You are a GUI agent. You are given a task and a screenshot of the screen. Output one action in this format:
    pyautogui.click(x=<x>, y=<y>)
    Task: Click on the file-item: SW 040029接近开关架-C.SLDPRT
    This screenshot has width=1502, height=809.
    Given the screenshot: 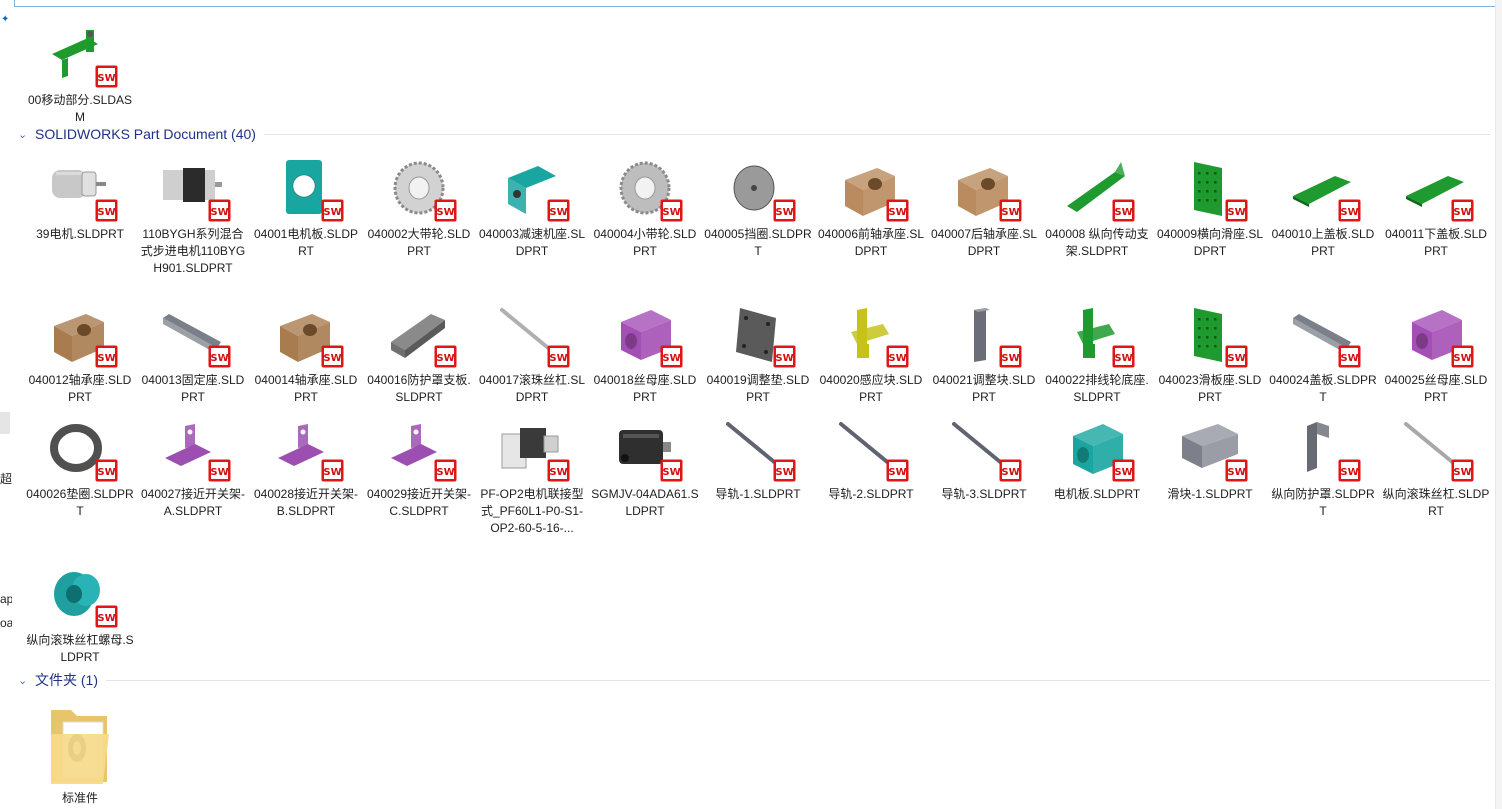 What is the action you would take?
    pyautogui.click(x=419, y=468)
    